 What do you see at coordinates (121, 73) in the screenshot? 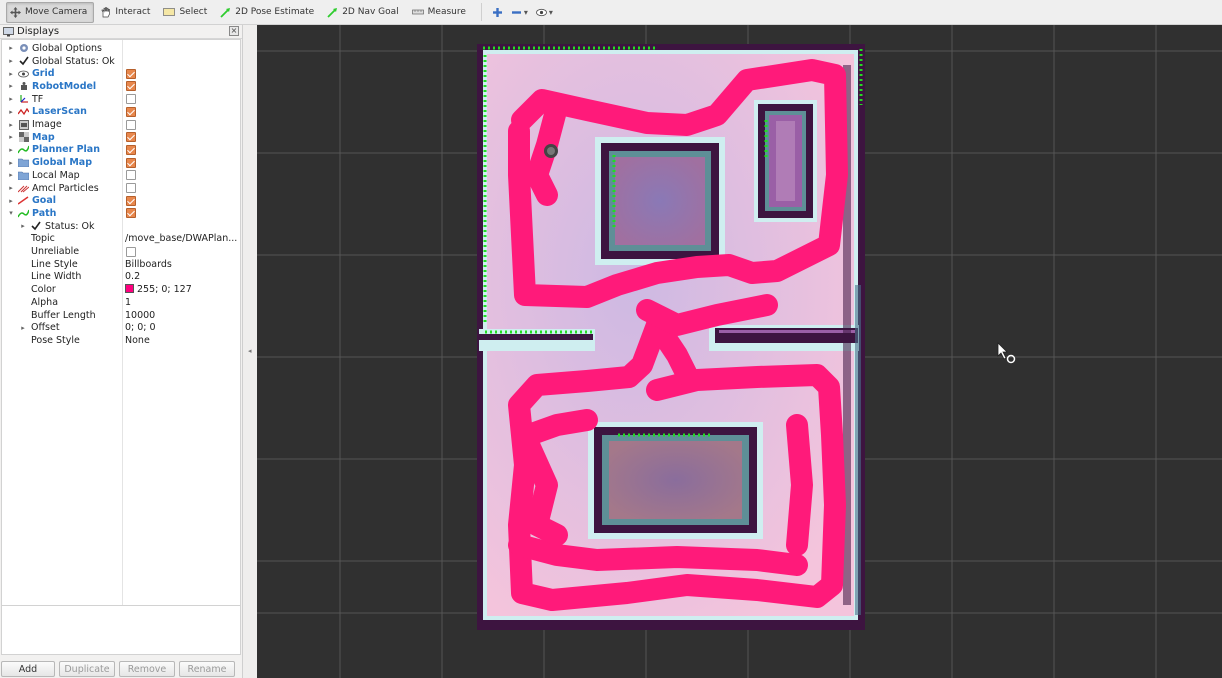
I see `display-item-grid: ▸ Grid` at bounding box center [121, 73].